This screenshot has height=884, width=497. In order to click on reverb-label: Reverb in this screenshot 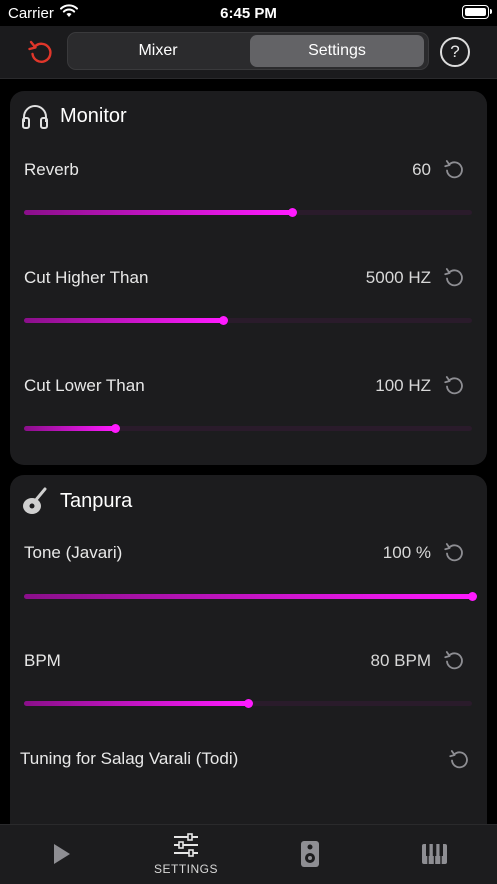, I will do `click(51, 169)`.